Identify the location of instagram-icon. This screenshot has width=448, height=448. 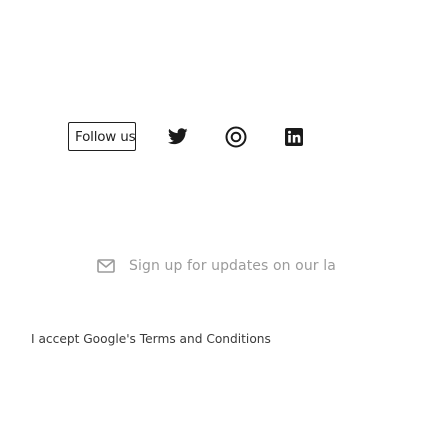
(236, 137).